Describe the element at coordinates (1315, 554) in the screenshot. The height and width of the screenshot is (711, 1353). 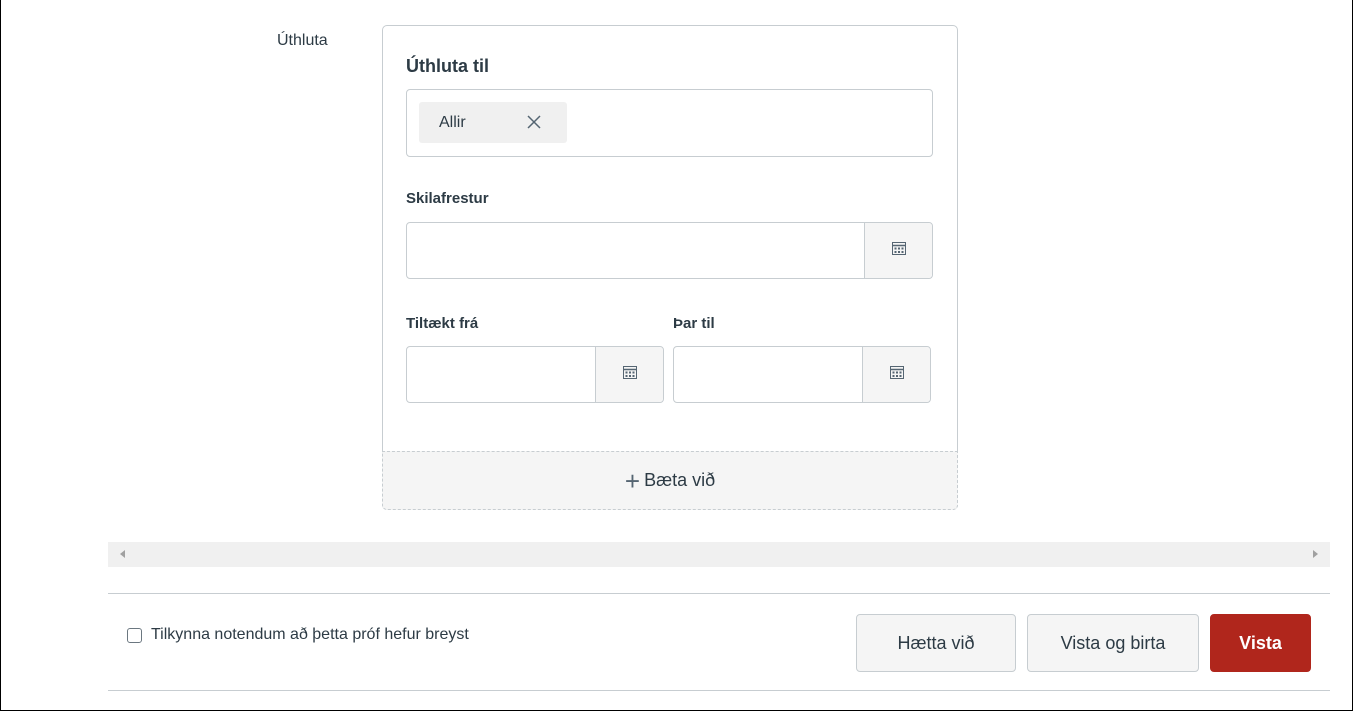
I see `scroll-right-arrow-icon` at that location.